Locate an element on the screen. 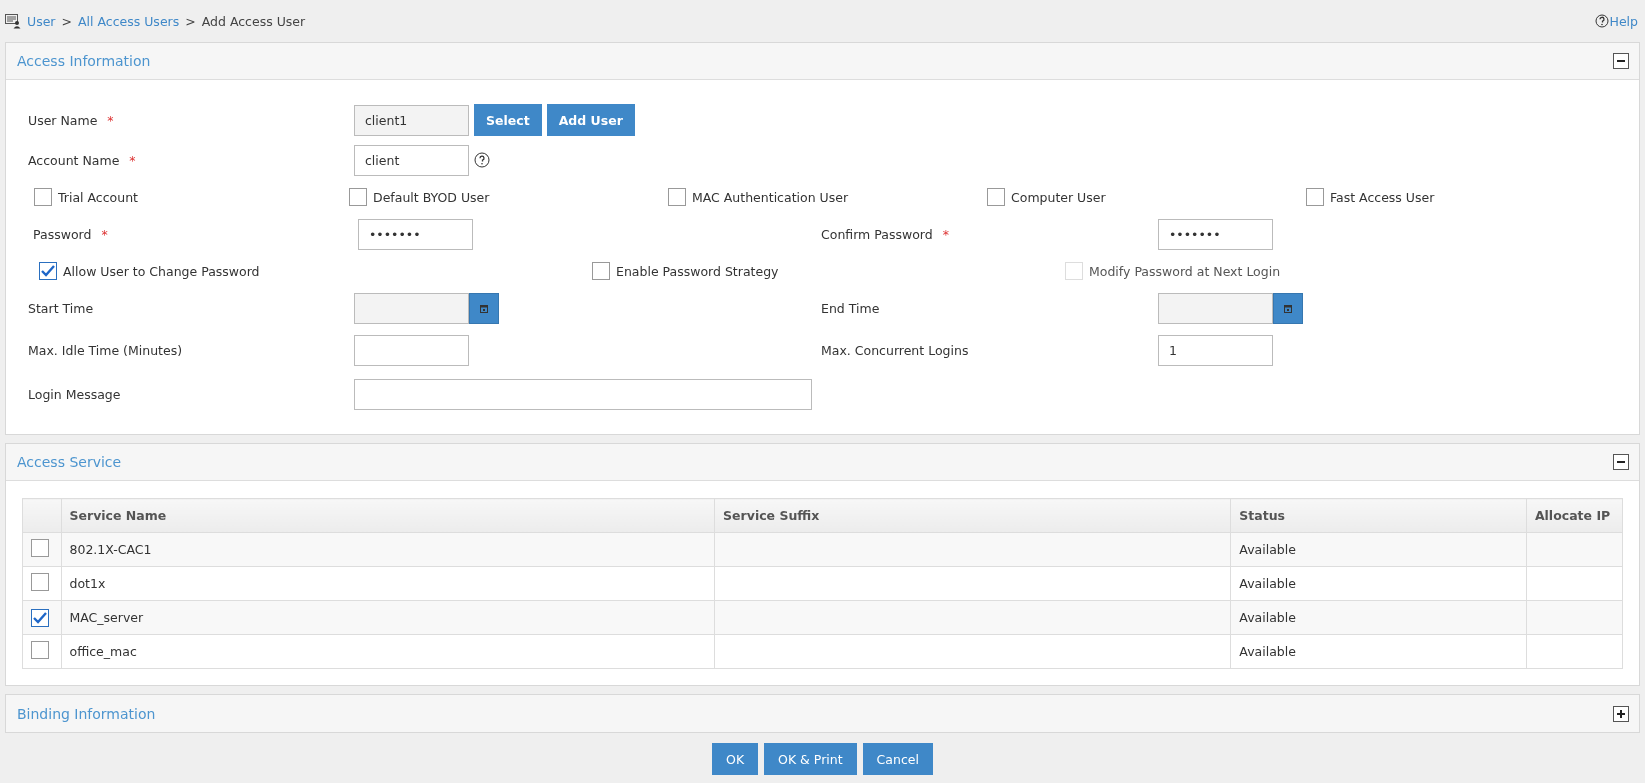 This screenshot has height=783, width=1645. field-label: Max. Idle Time (Minutes) is located at coordinates (105, 350).